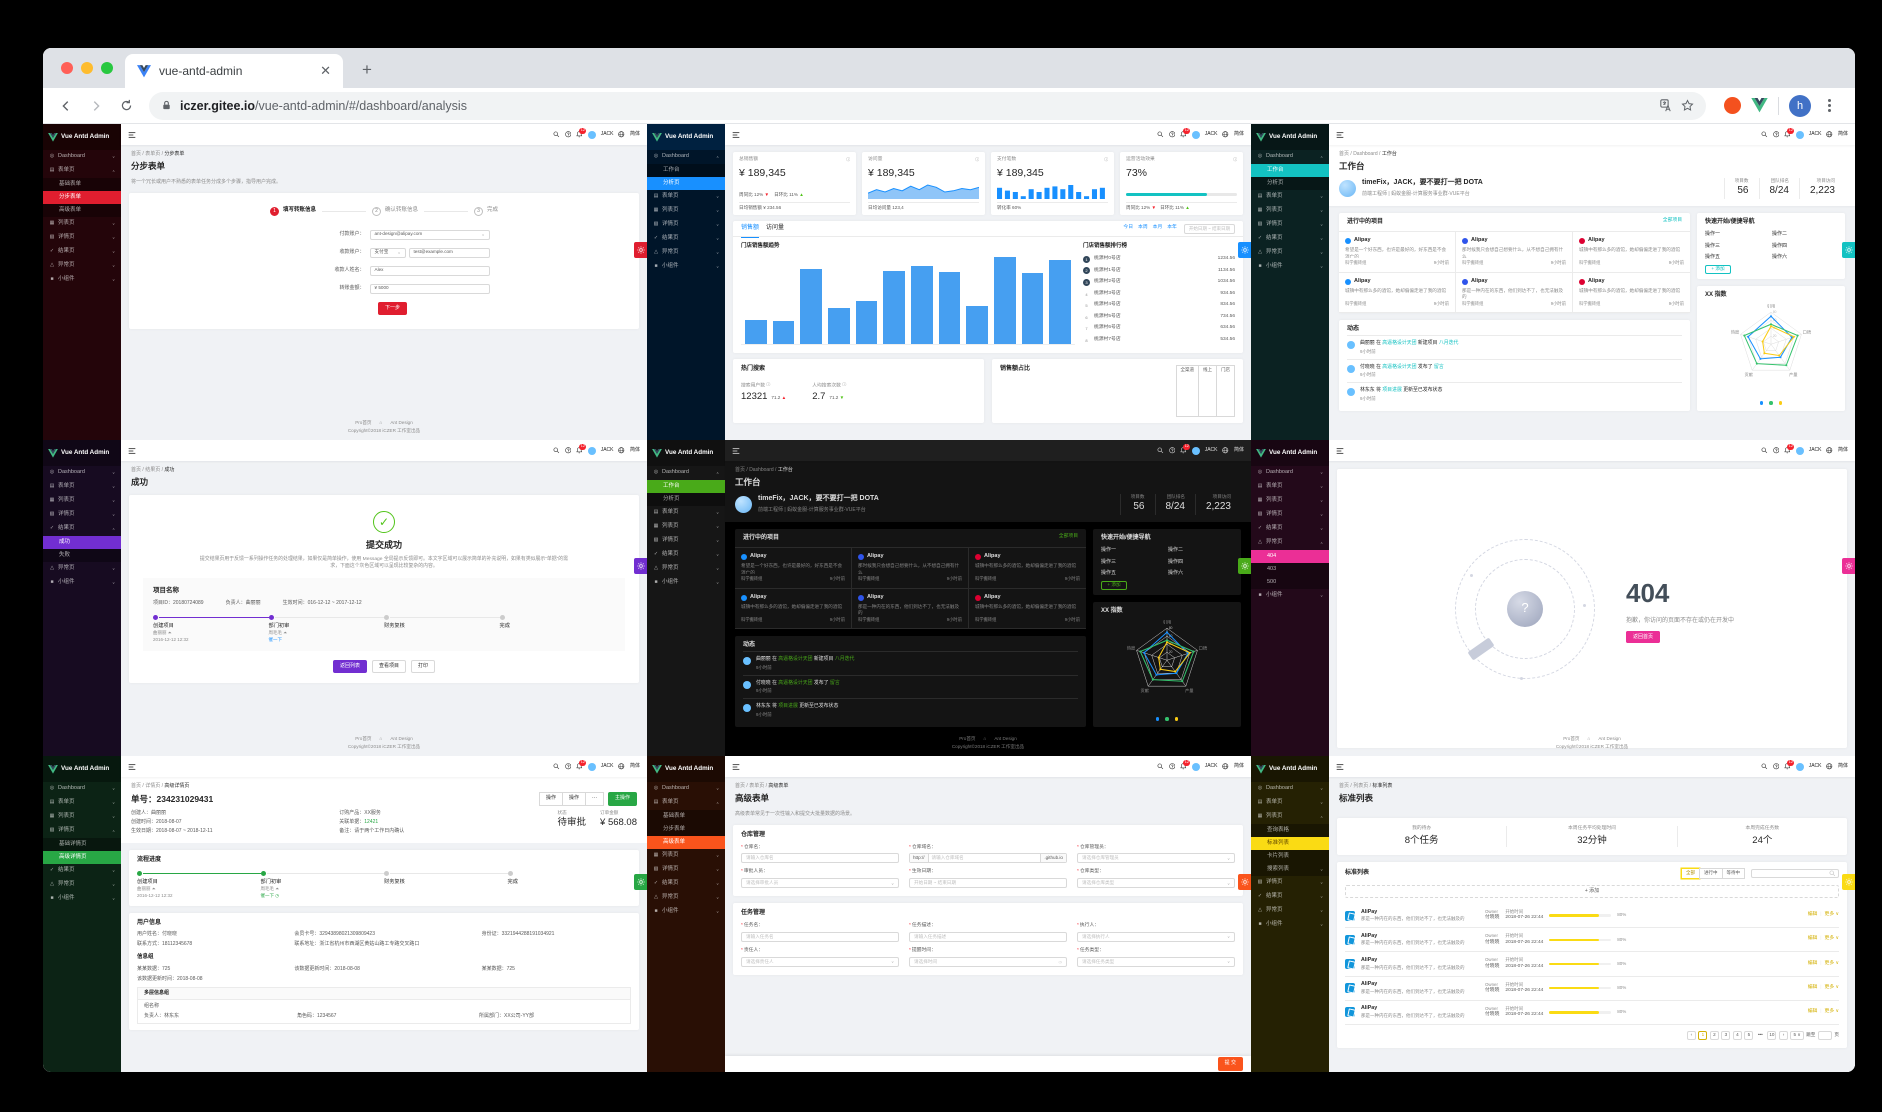 This screenshot has width=1882, height=1112. What do you see at coordinates (1813, 988) in the screenshot?
I see `item-action-link: 编辑` at bounding box center [1813, 988].